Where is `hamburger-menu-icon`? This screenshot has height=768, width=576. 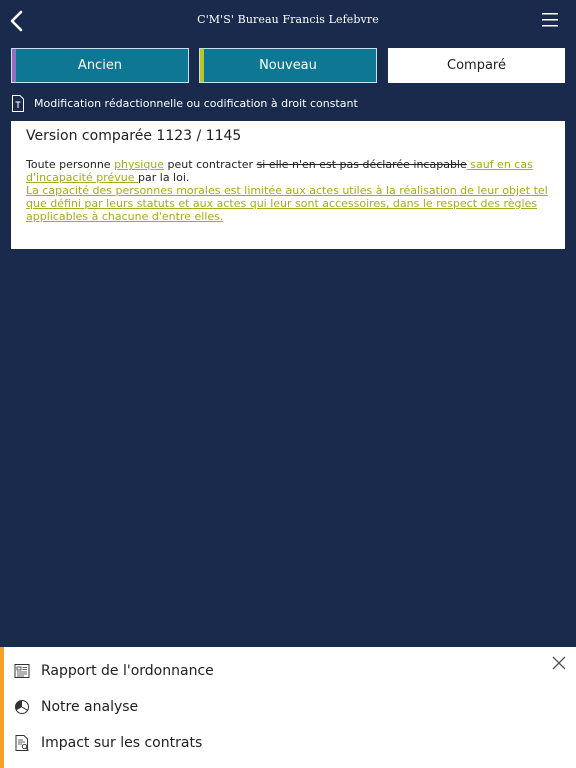
hamburger-menu-icon is located at coordinates (550, 20).